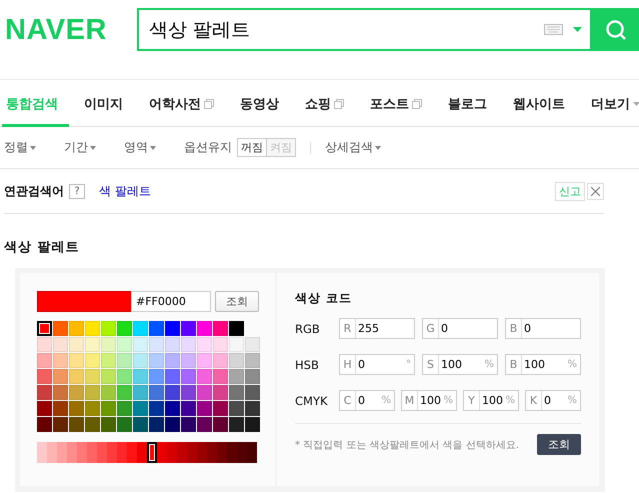  What do you see at coordinates (460, 328) in the screenshot?
I see `value-field: G 0` at bounding box center [460, 328].